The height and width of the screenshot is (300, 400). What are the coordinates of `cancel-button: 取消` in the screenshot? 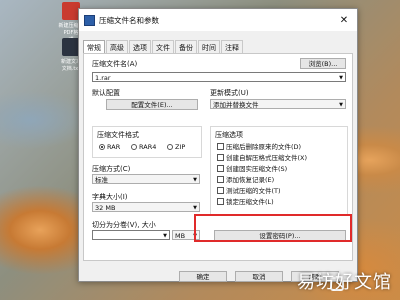 It's located at (259, 276).